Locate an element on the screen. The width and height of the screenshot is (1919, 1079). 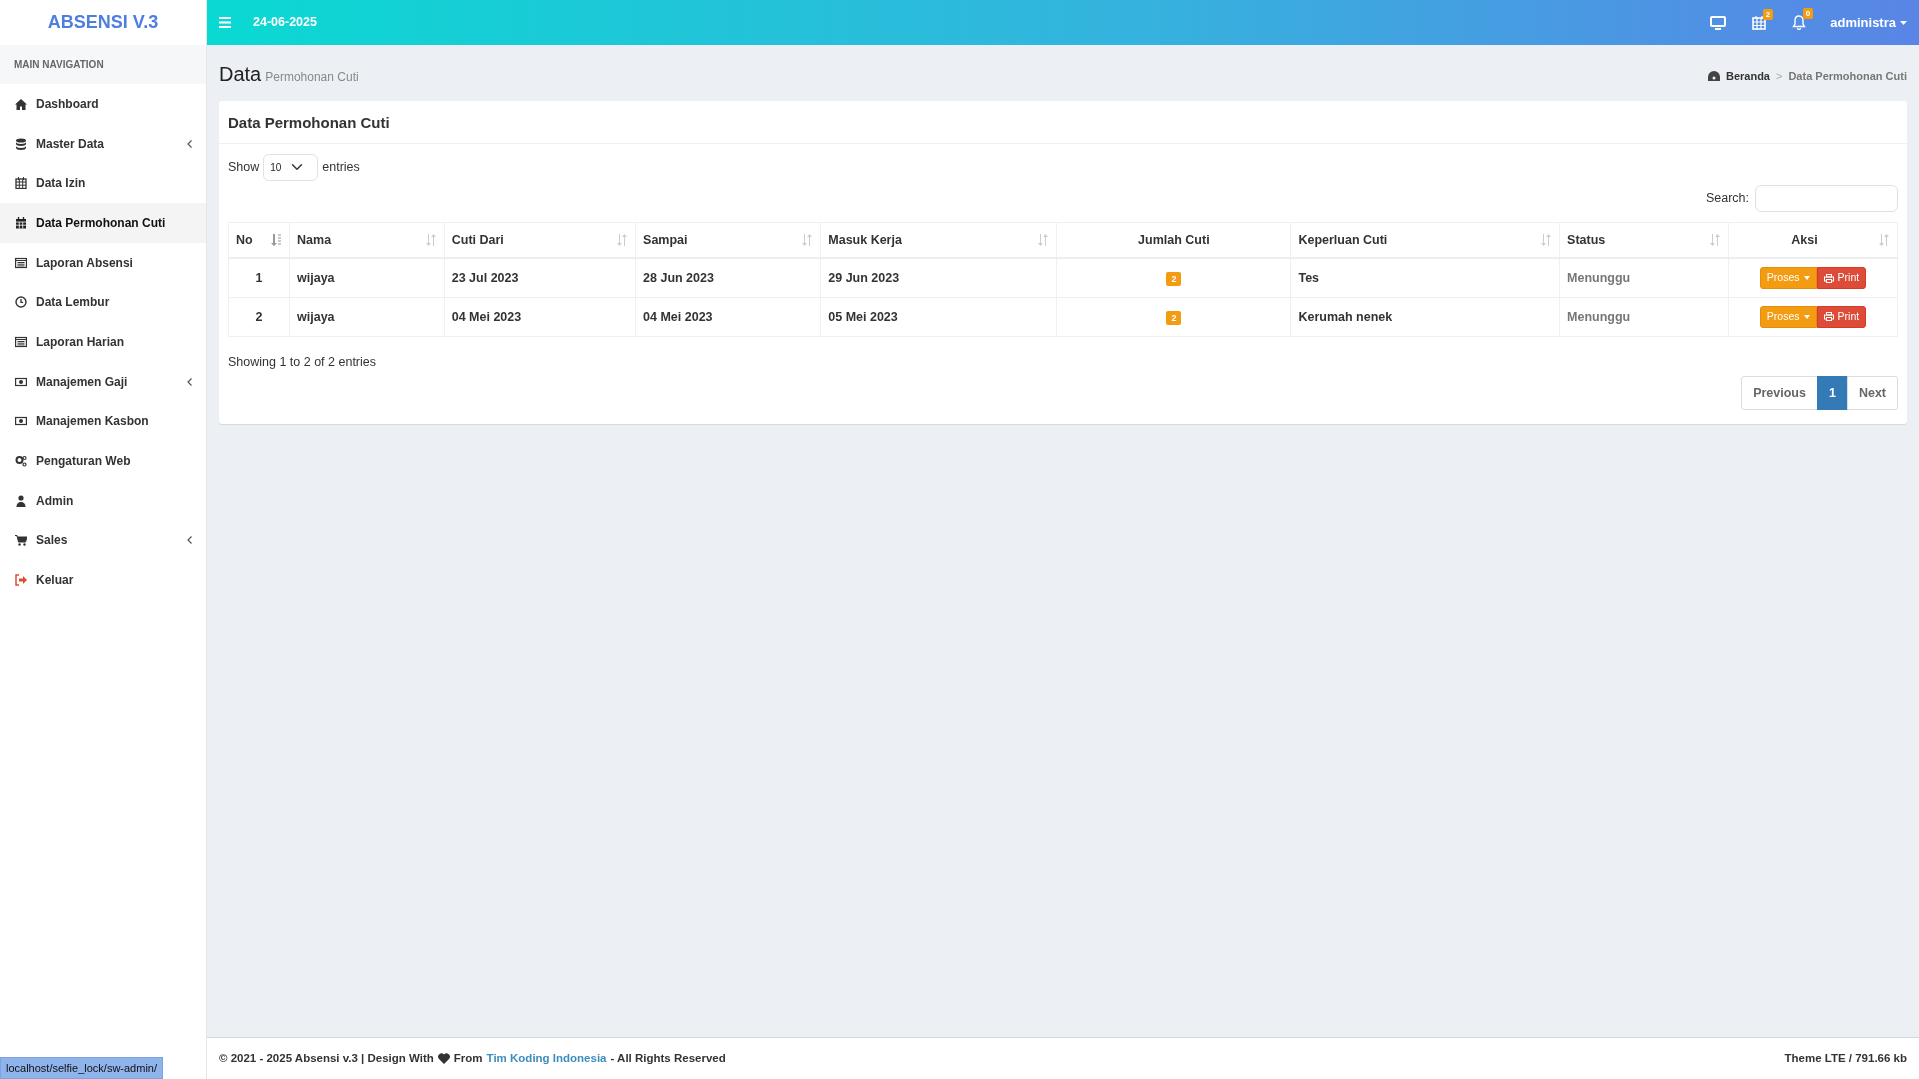
footer-text: From is located at coordinates (468, 1058).